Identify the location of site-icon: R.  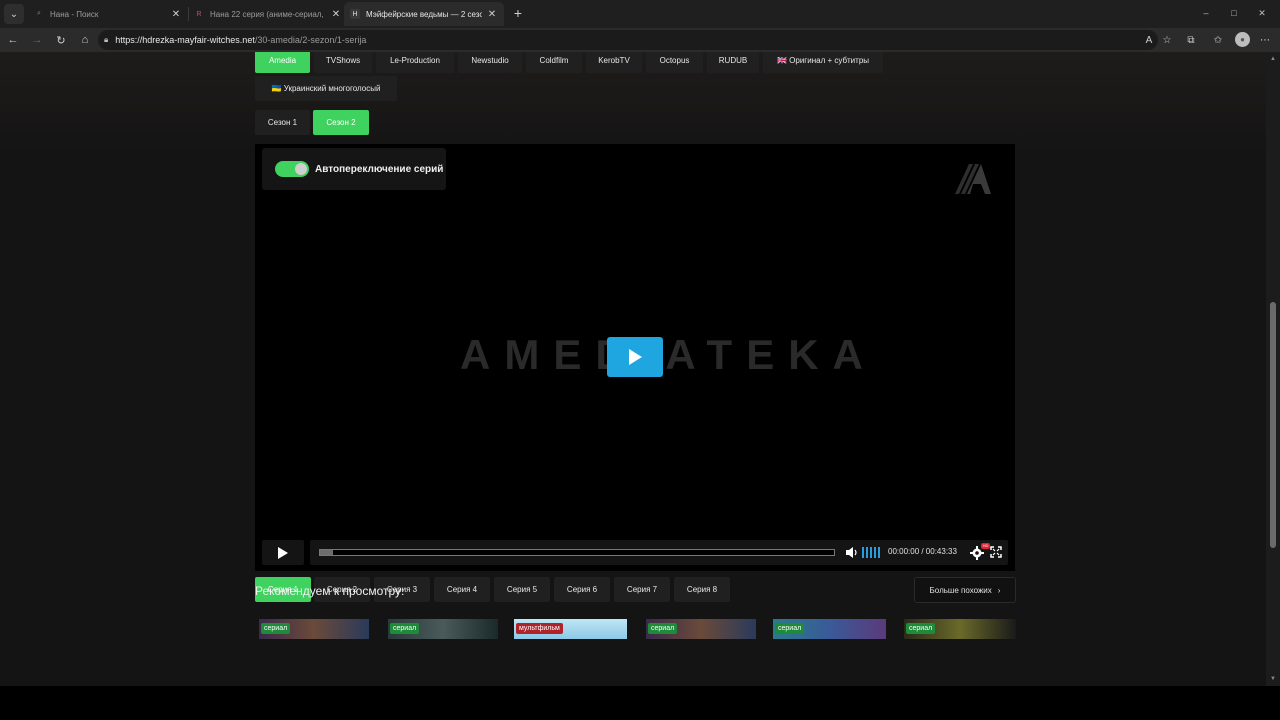
(199, 14).